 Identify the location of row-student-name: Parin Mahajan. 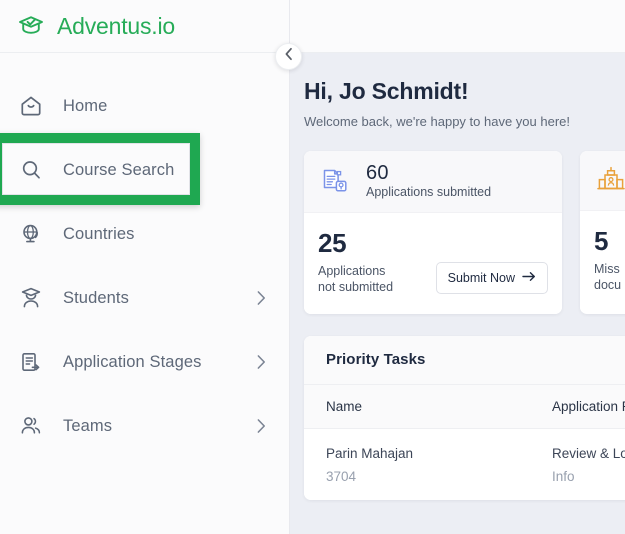
(370, 454).